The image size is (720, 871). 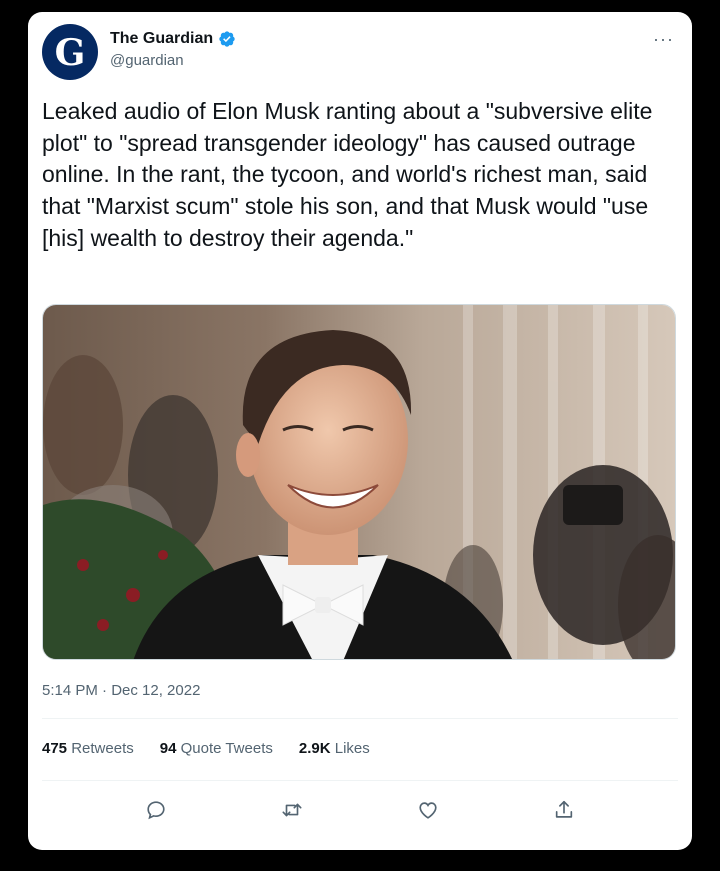 I want to click on retweets-count: 475, so click(x=55, y=748).